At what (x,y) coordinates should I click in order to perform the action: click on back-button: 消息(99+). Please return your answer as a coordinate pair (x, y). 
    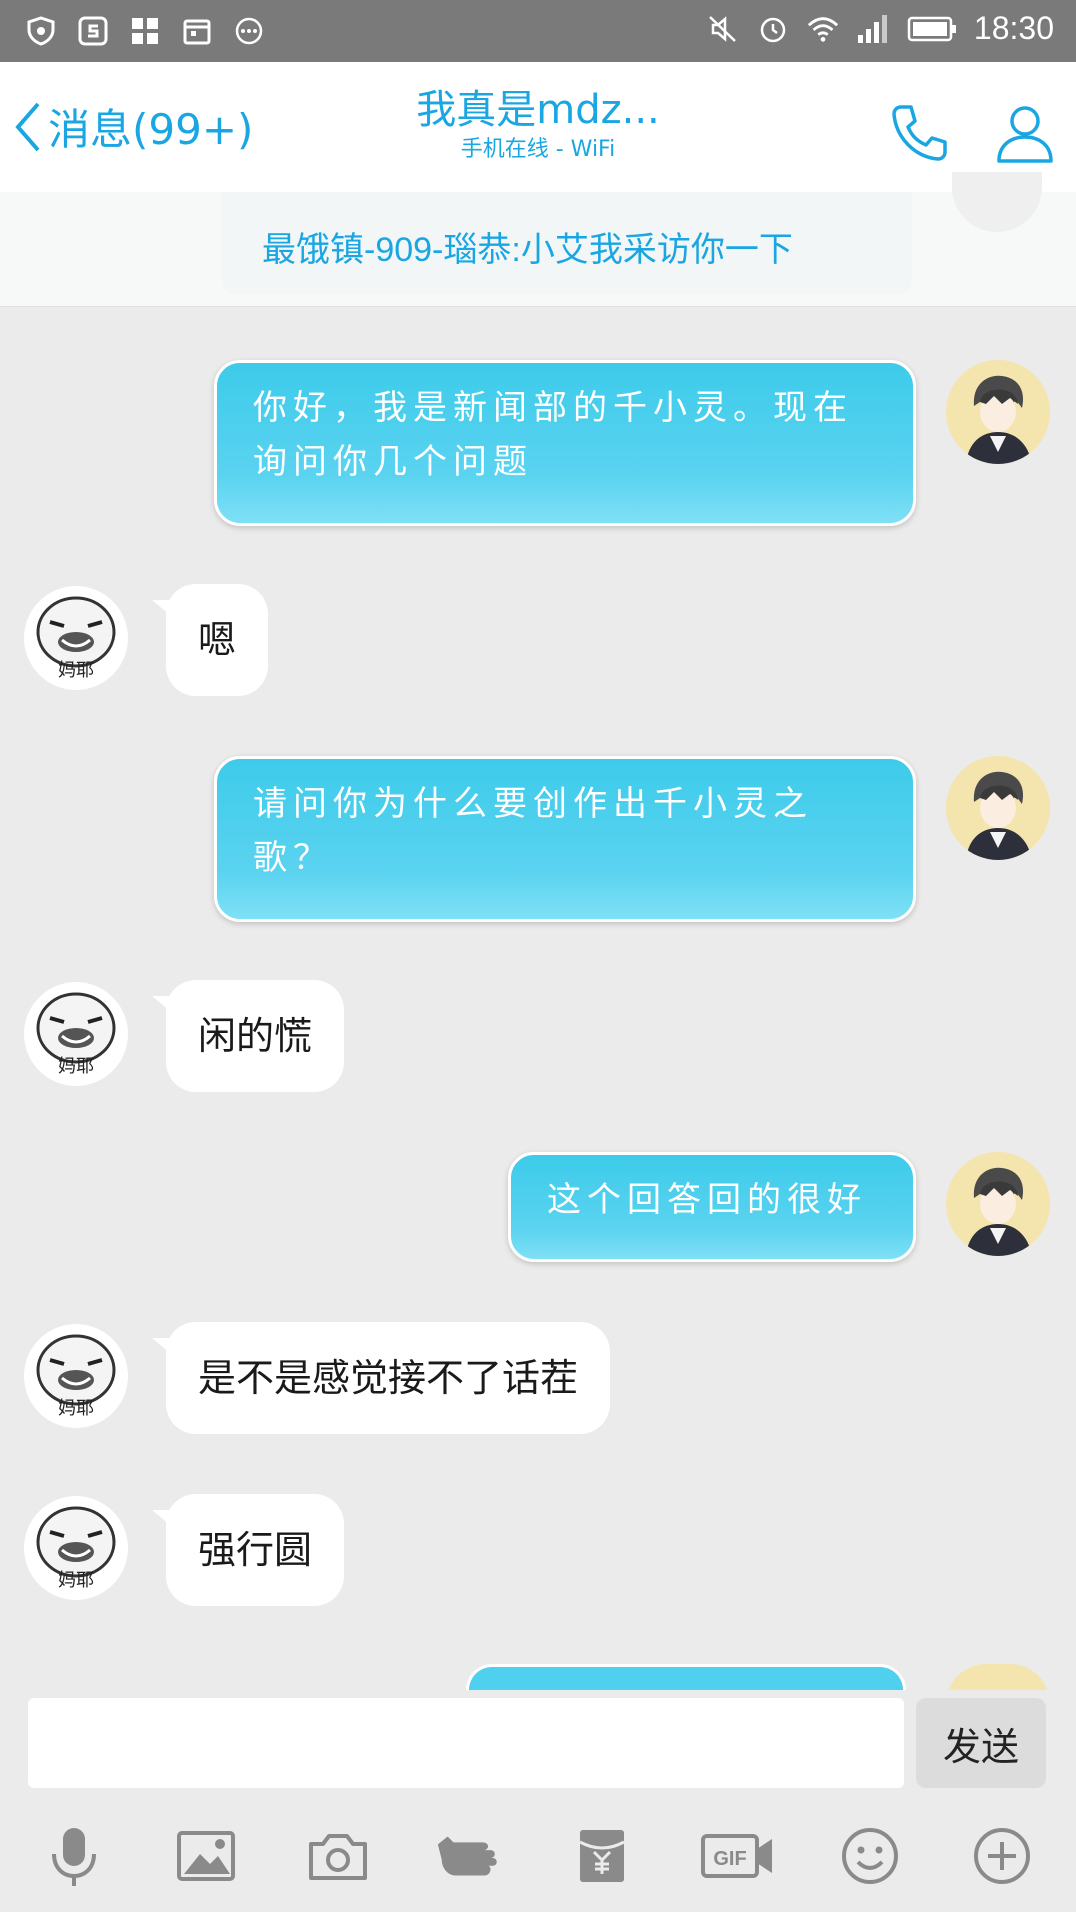
    Looking at the image, I should click on (133, 126).